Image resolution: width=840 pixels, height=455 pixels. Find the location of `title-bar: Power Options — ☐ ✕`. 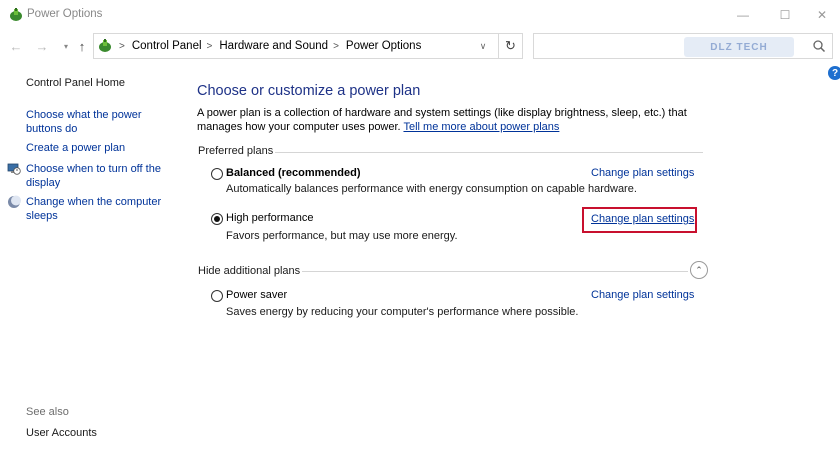

title-bar: Power Options — ☐ ✕ is located at coordinates (420, 15).